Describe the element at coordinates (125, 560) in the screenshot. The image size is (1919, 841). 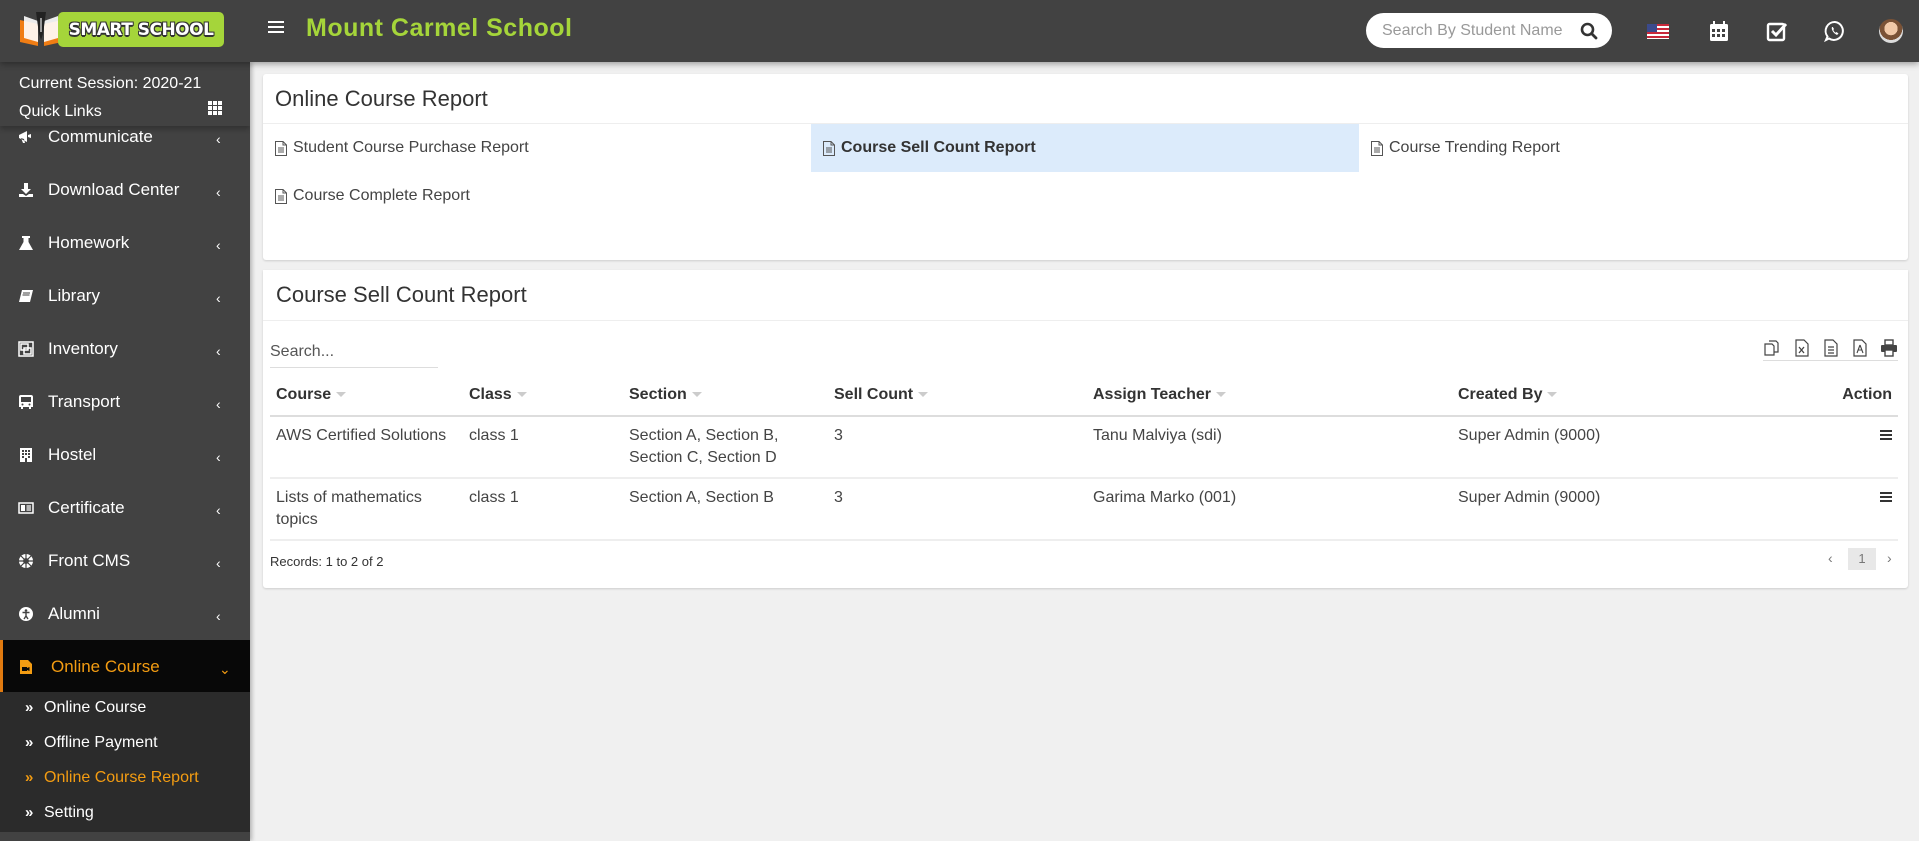
I see `sidebar-item-front-cms: Front CMS ‹` at that location.